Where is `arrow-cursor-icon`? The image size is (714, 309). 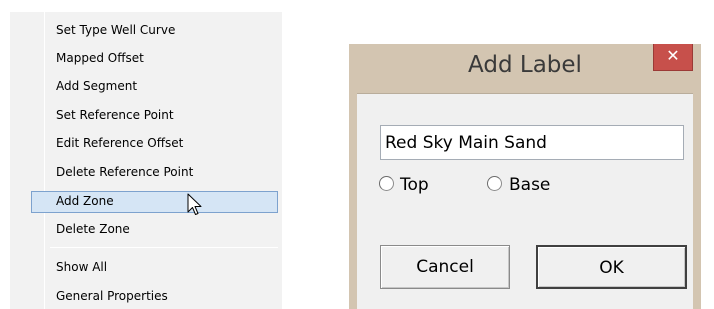 arrow-cursor-icon is located at coordinates (194, 204).